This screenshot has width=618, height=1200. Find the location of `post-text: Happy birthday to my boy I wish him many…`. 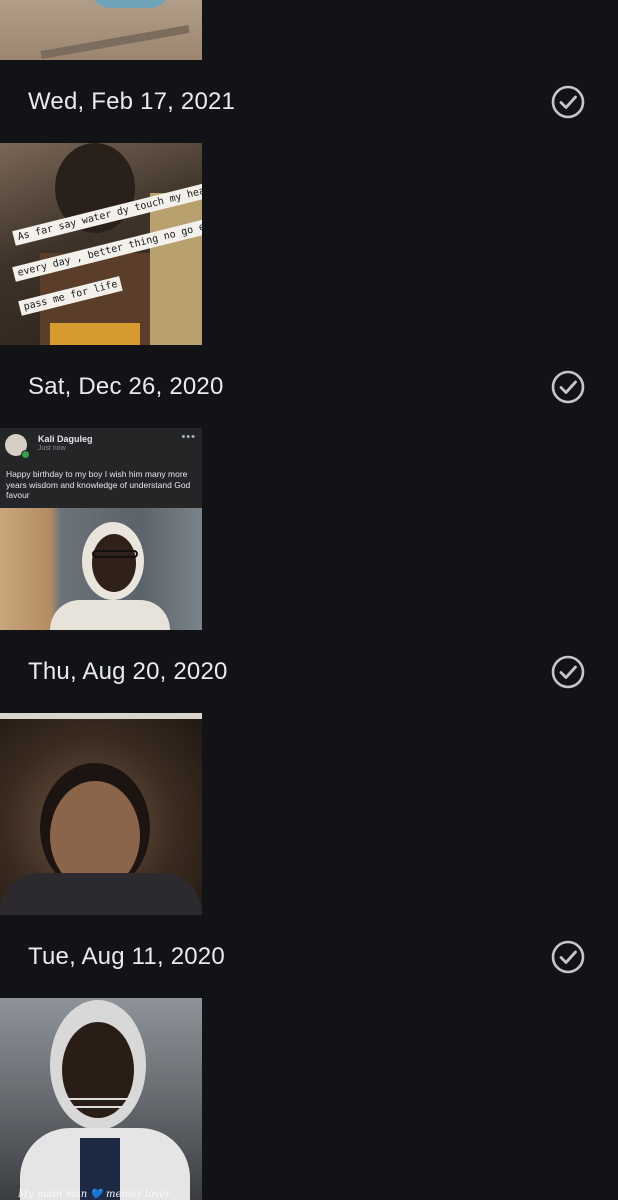

post-text: Happy birthday to my boy I wish him many… is located at coordinates (98, 484).